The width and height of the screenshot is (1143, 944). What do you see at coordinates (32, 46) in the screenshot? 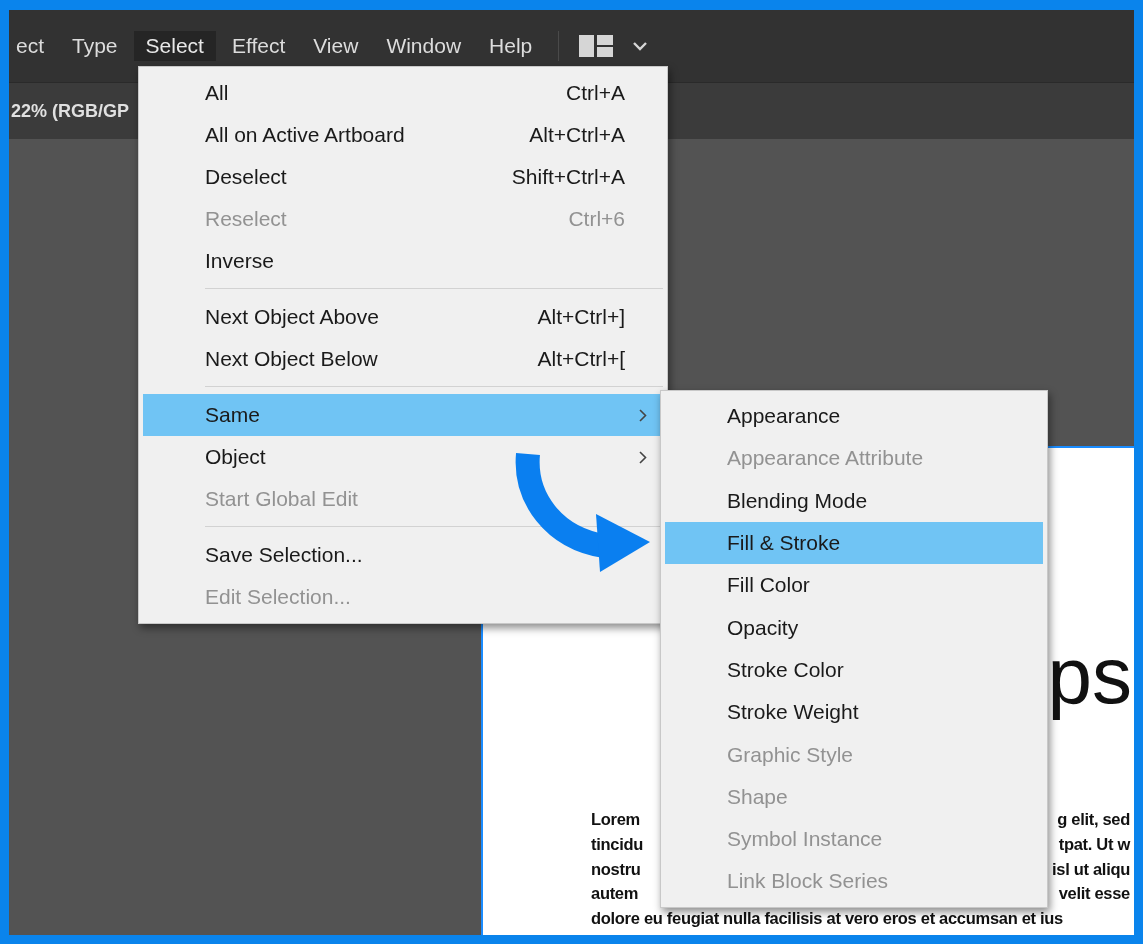
I see `menu-bar-item: ect` at bounding box center [32, 46].